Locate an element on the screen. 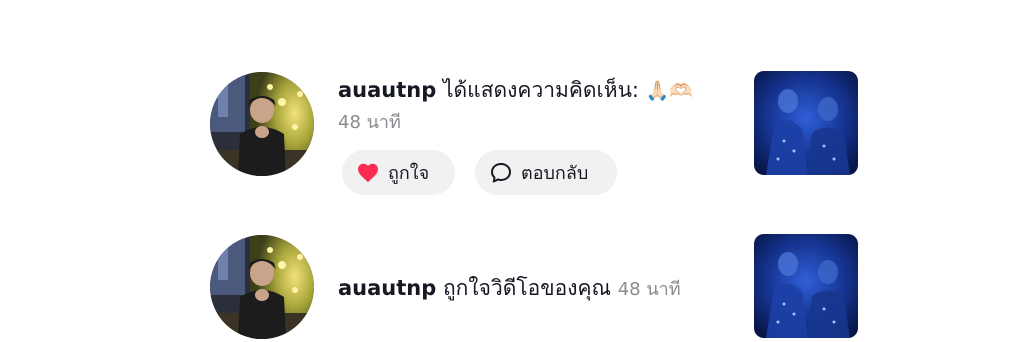 The width and height of the screenshot is (1028, 342). notification-actions: ถูกใจ ตอบกลับ is located at coordinates (479, 172).